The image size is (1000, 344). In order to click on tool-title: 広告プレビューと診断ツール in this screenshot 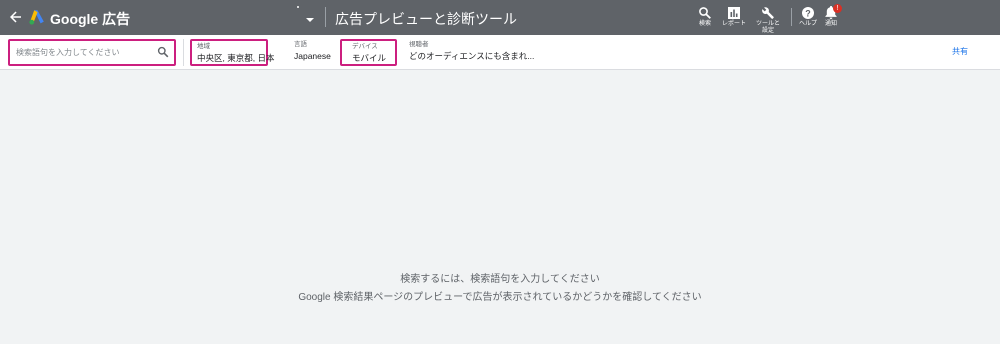, I will do `click(426, 19)`.